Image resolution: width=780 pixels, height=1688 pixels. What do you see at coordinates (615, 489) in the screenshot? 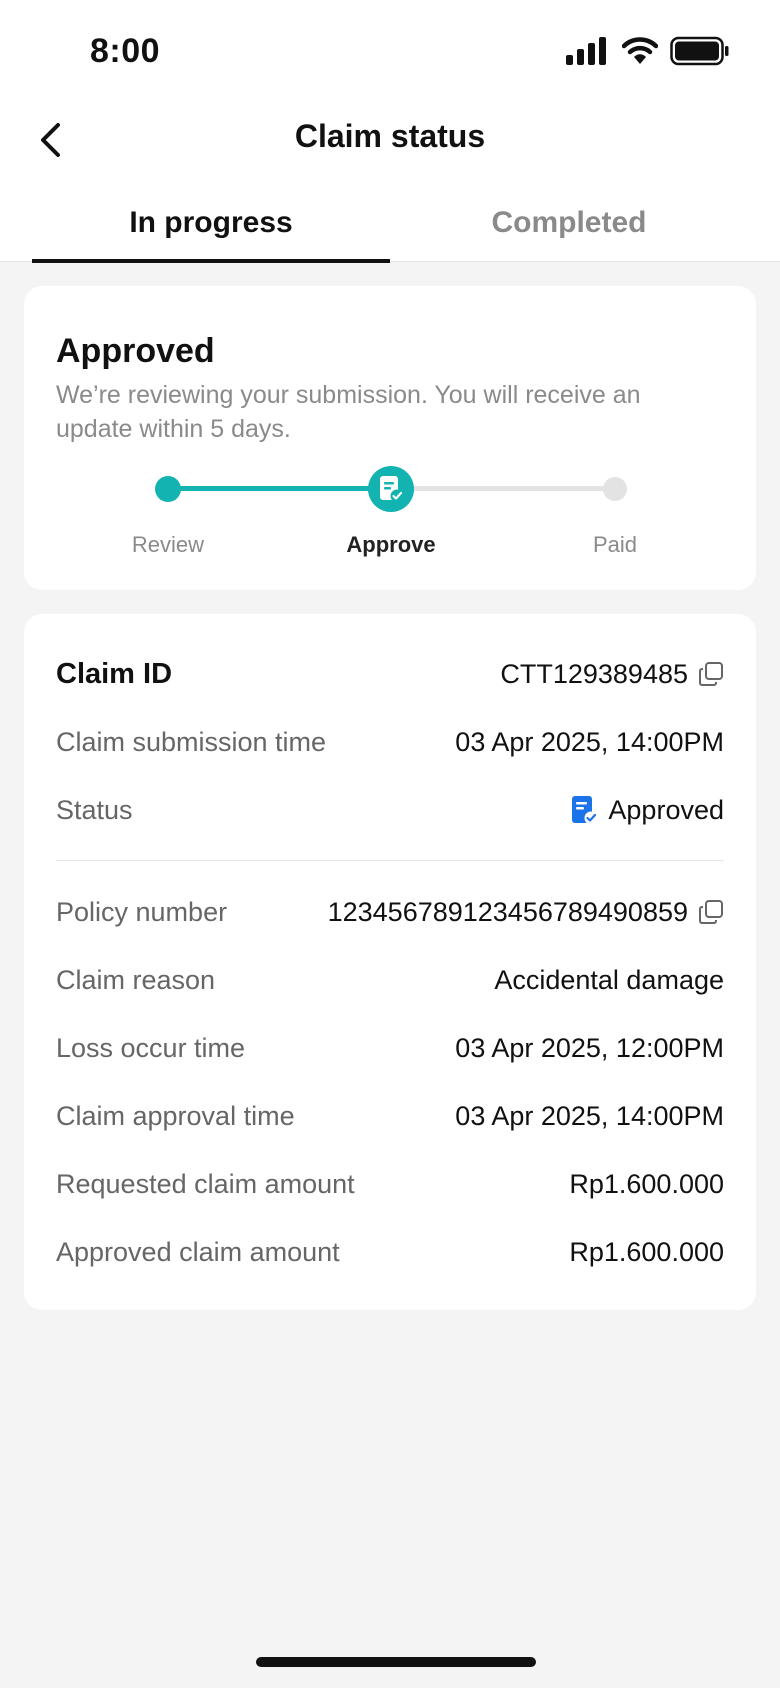
I see `step-paid-dot` at bounding box center [615, 489].